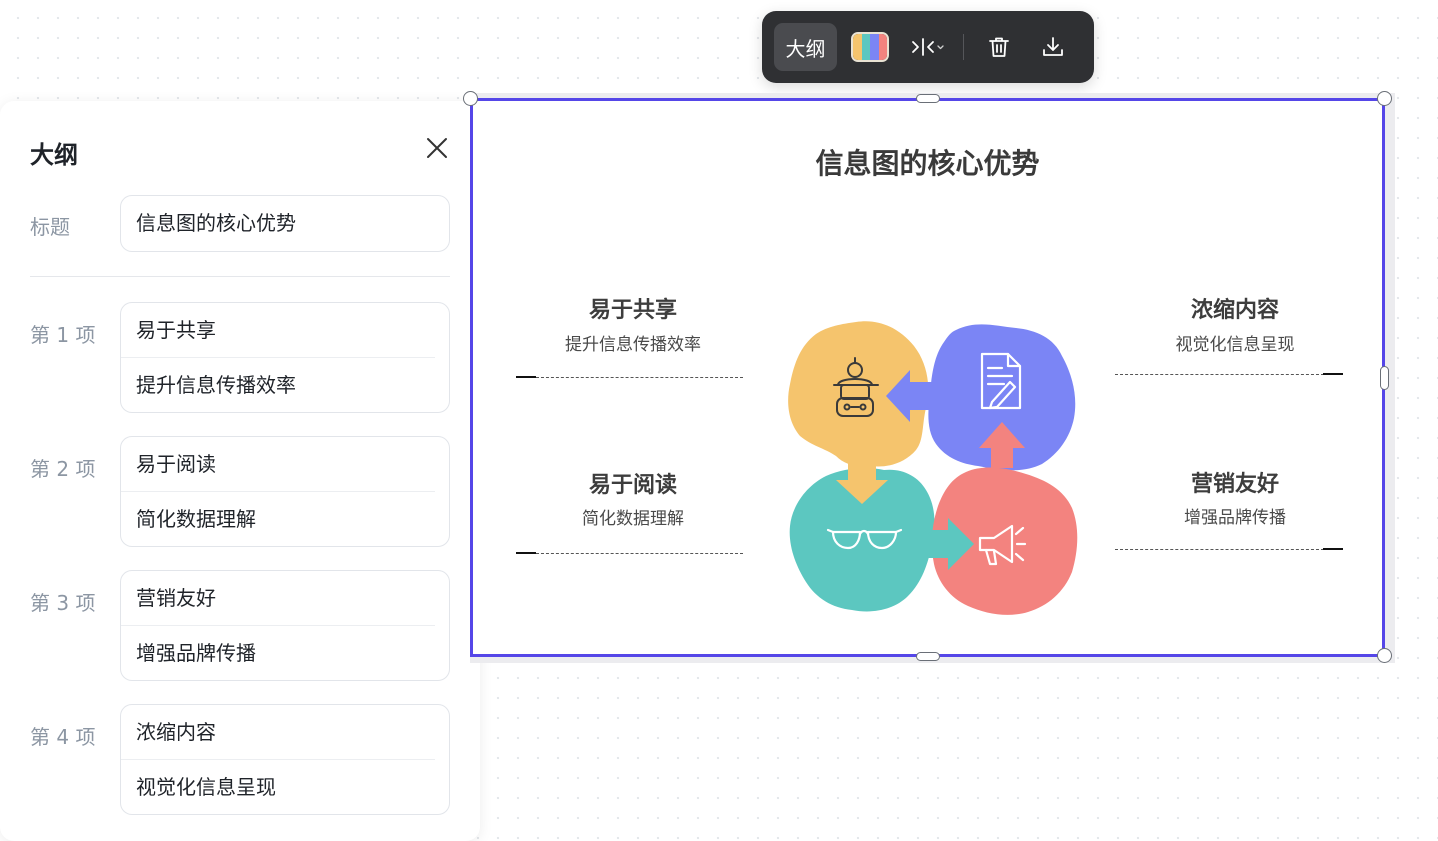 This screenshot has height=841, width=1438. Describe the element at coordinates (278, 786) in the screenshot. I see `item-4-desc-input: 视觉化信息呈现` at that location.